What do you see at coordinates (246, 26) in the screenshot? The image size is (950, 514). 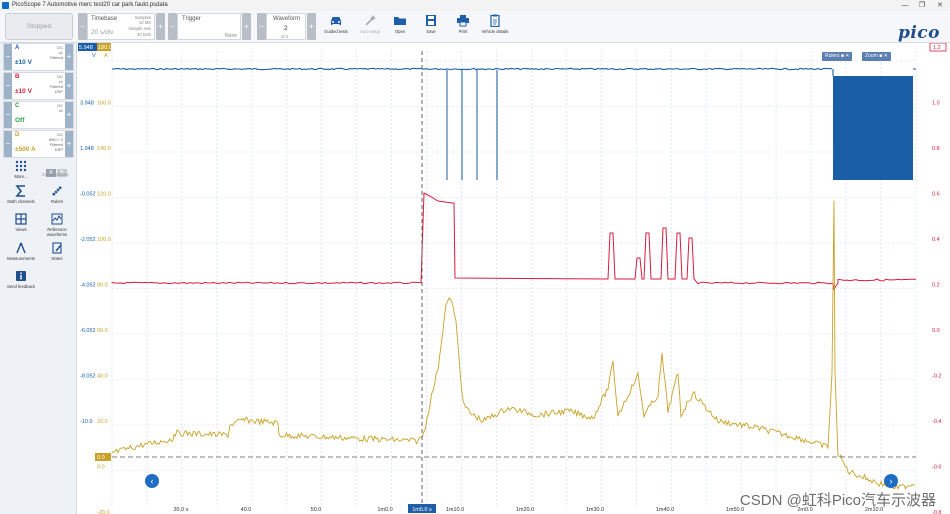 I see `trigger-increase-button: +` at bounding box center [246, 26].